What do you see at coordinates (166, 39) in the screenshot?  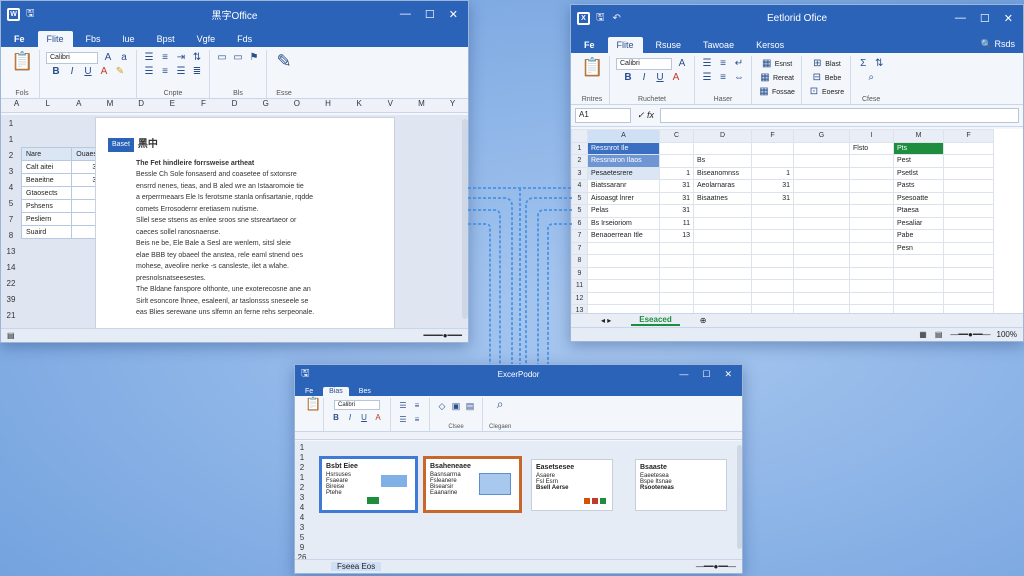 I see `tab-layout: Bpst` at bounding box center [166, 39].